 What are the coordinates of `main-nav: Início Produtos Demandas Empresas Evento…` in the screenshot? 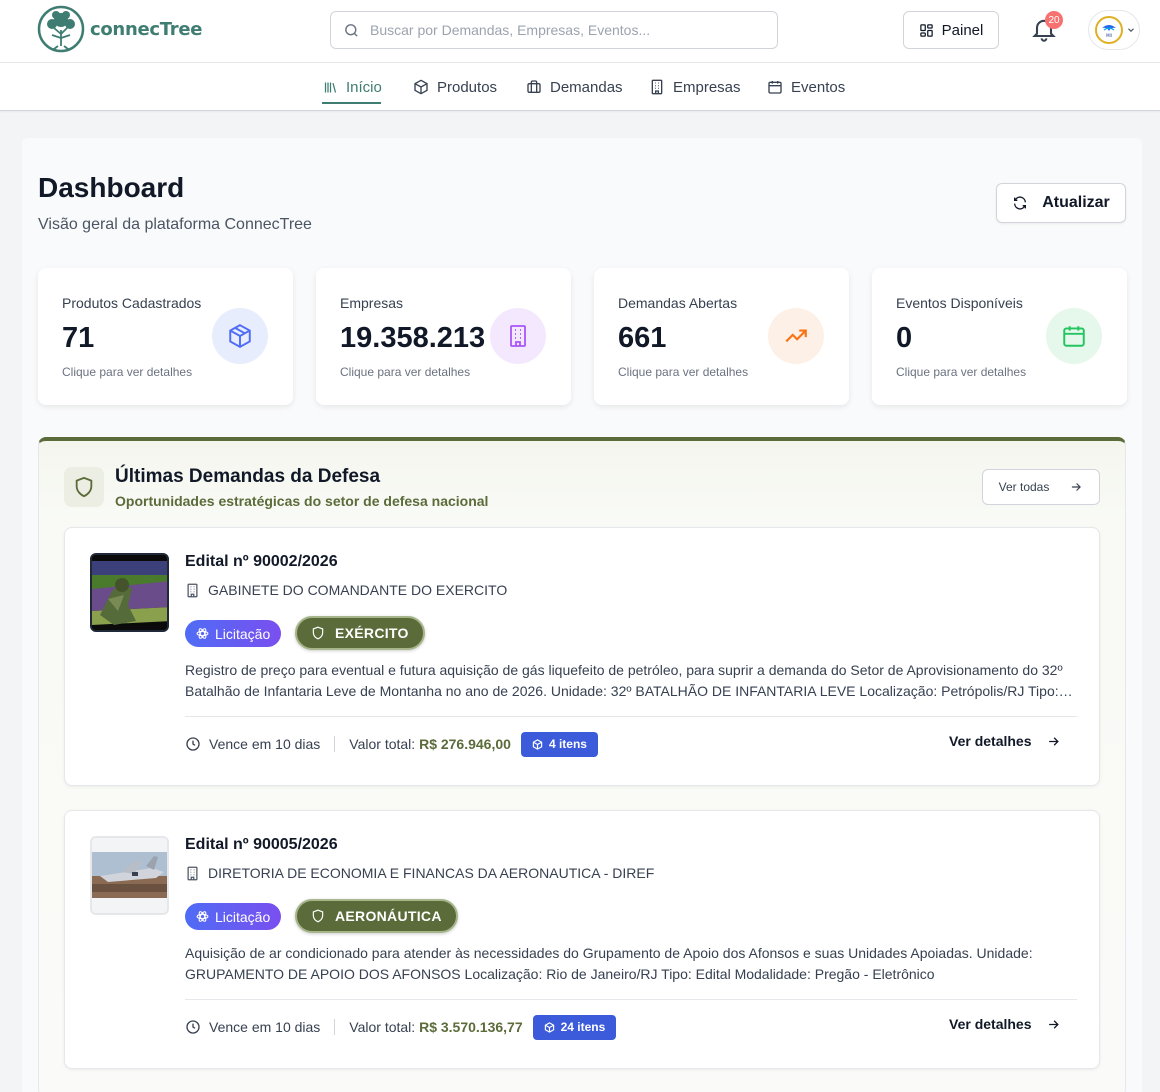 It's located at (580, 87).